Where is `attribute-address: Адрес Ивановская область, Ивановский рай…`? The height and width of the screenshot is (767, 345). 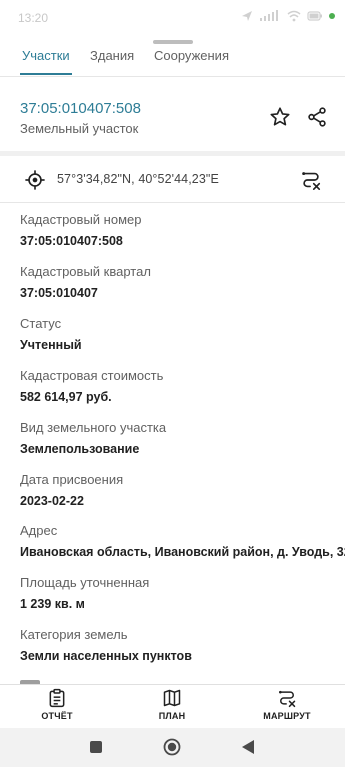
attribute-address: Адрес Ивановская область, Ивановский рай… is located at coordinates (182, 541).